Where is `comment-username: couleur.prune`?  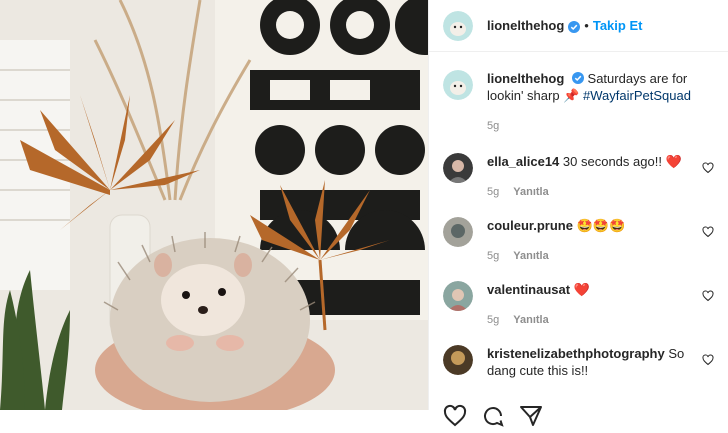
comment-username: couleur.prune is located at coordinates (530, 225).